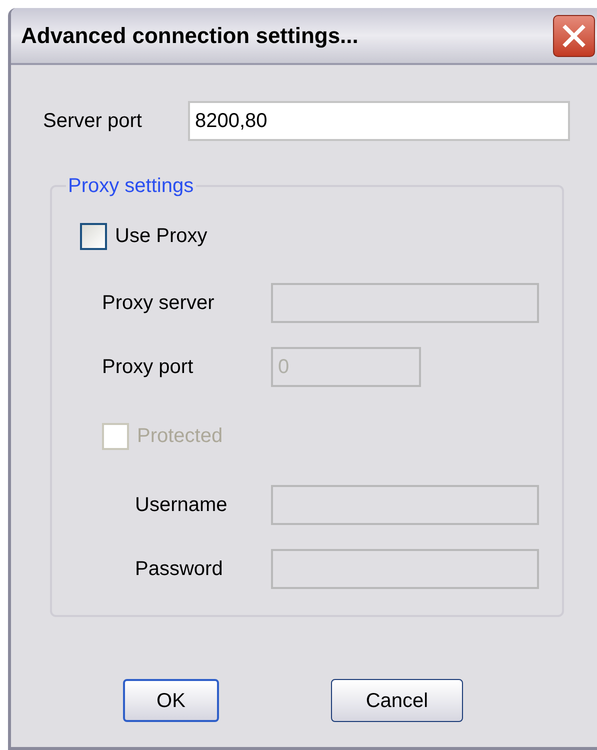  I want to click on checkbox, so click(93, 236).